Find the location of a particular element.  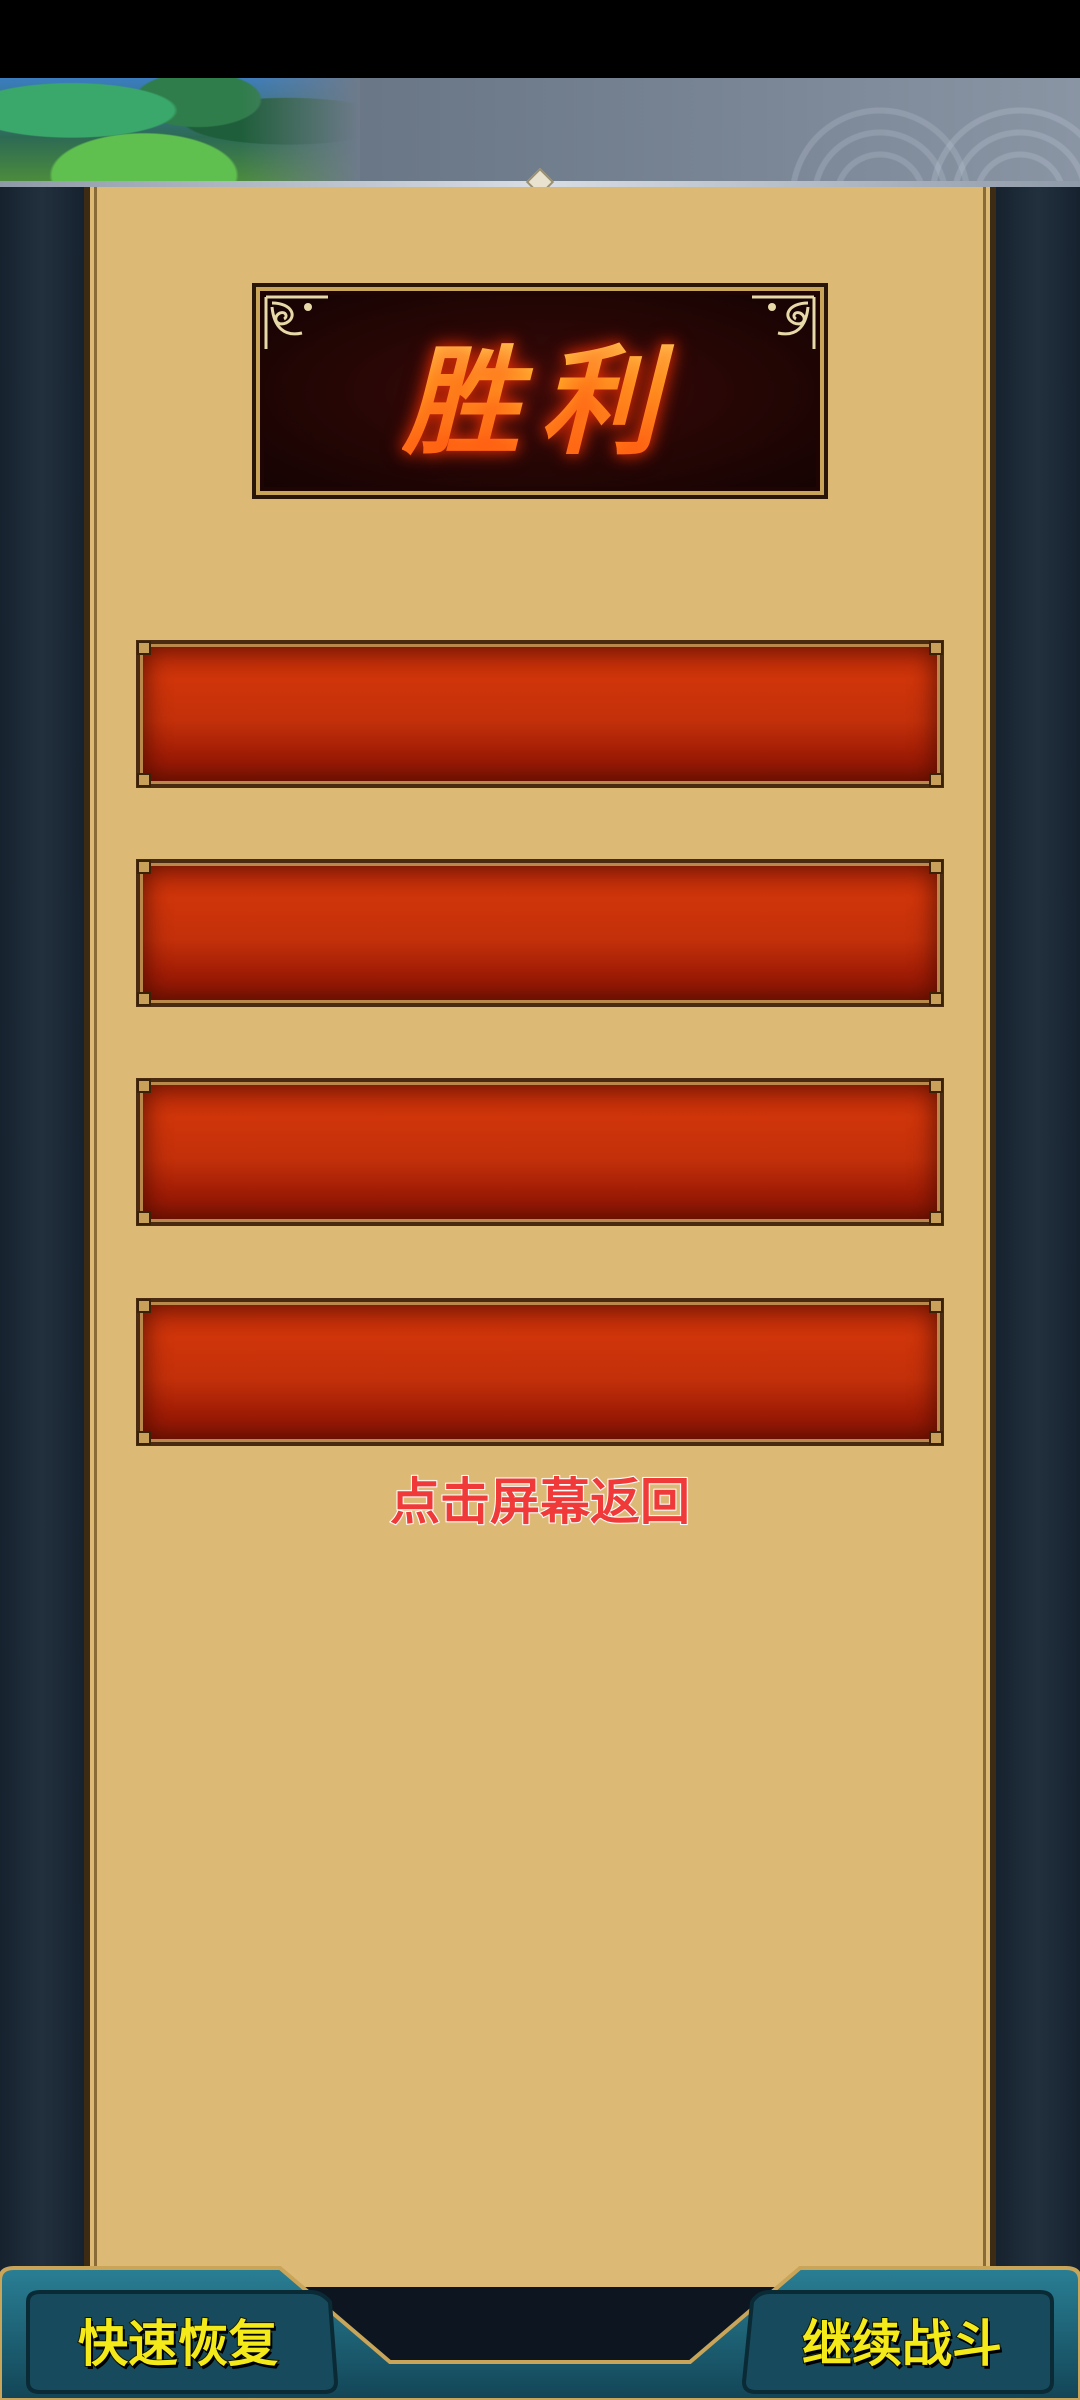

quick-recover-button: 快速恢复 is located at coordinates (178, 2340).